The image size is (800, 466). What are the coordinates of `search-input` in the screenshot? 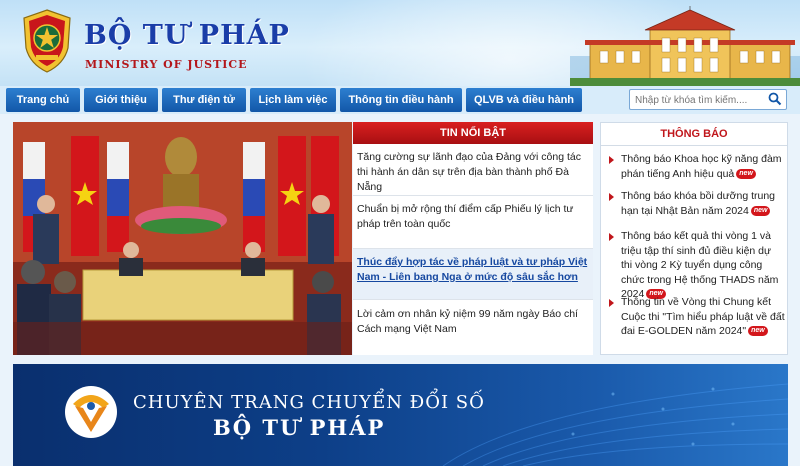 It's located at (696, 100).